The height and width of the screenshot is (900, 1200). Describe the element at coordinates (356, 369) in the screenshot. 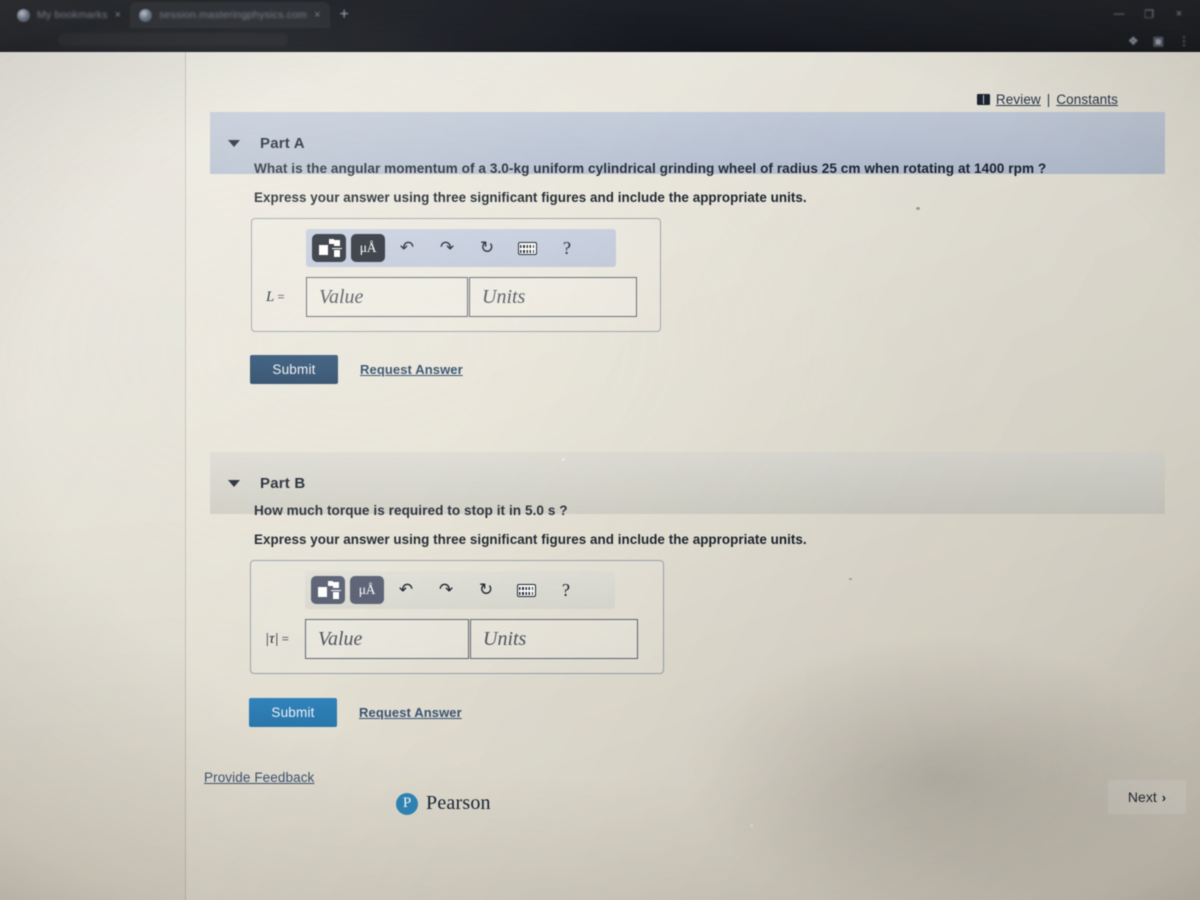

I see `part-a-submit-row: Submit Request Answer` at that location.